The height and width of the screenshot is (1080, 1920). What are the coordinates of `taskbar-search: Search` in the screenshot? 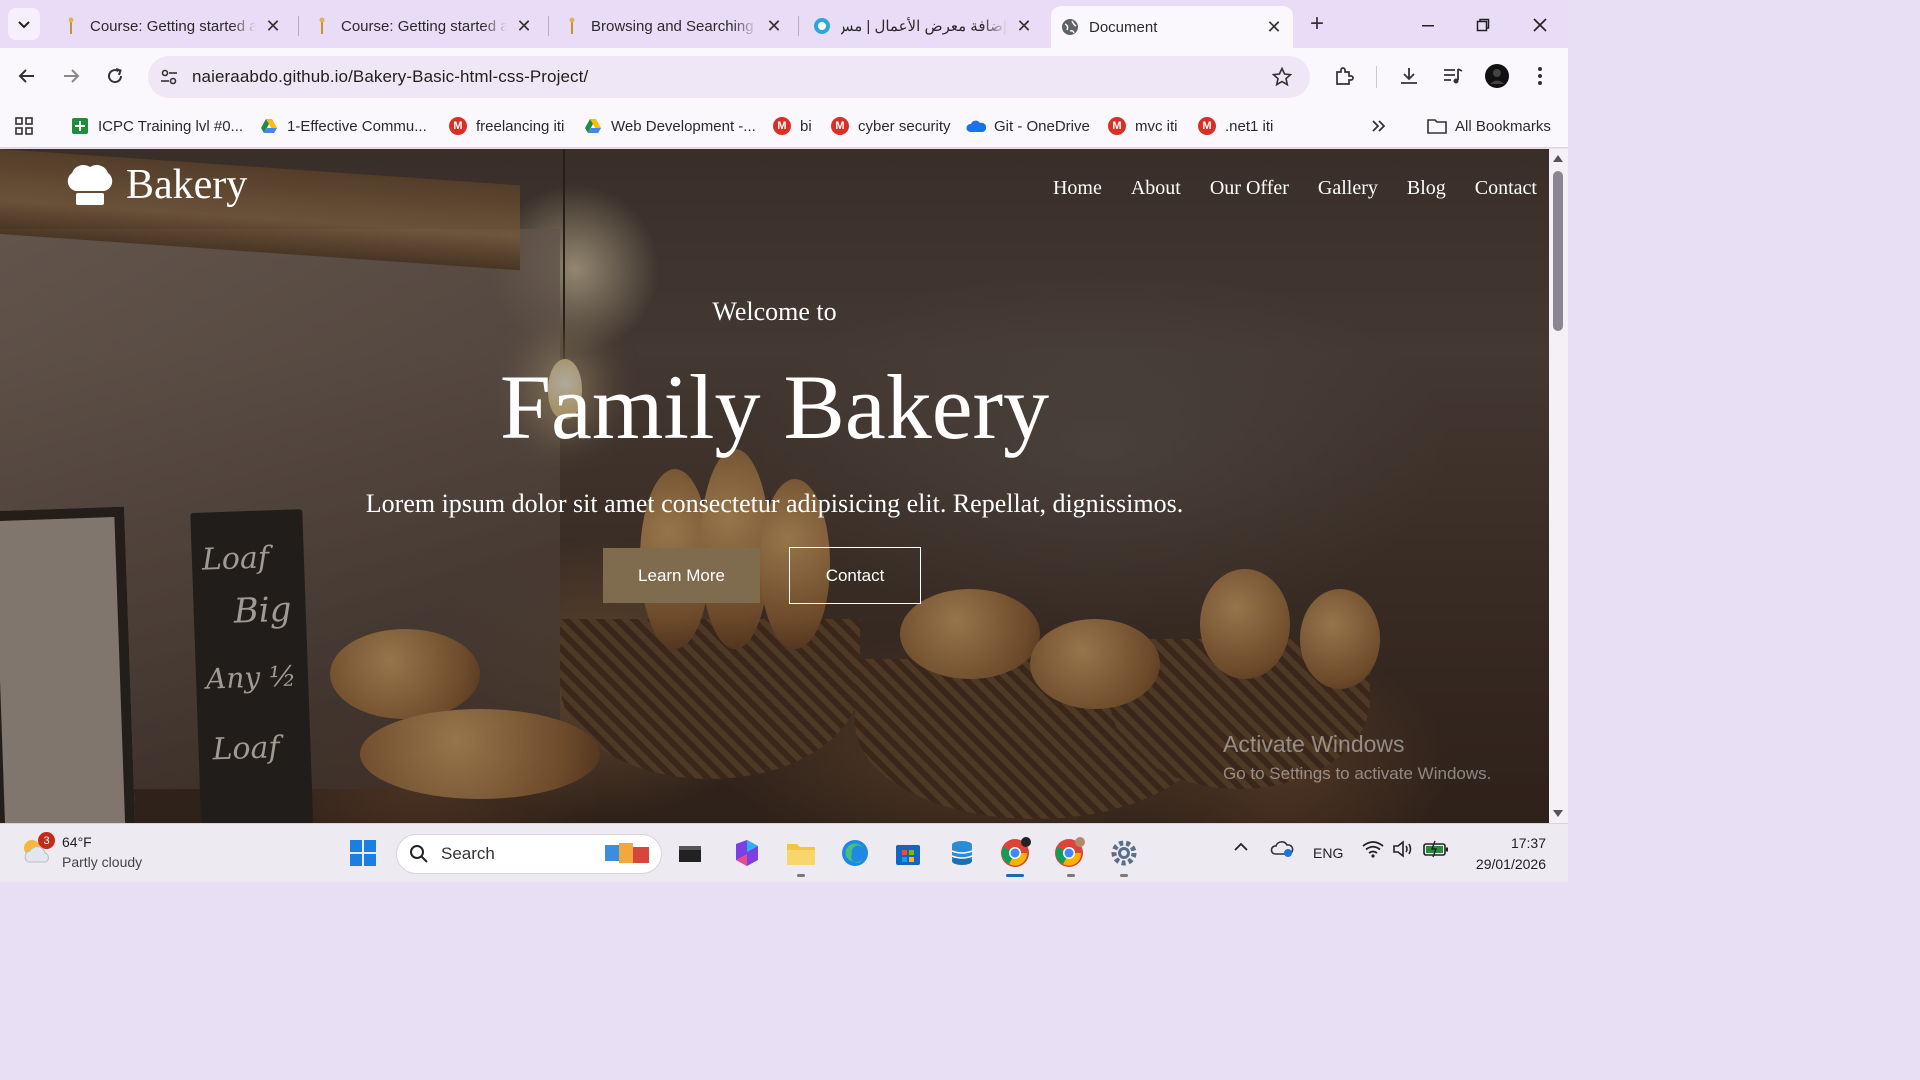 It's located at (529, 854).